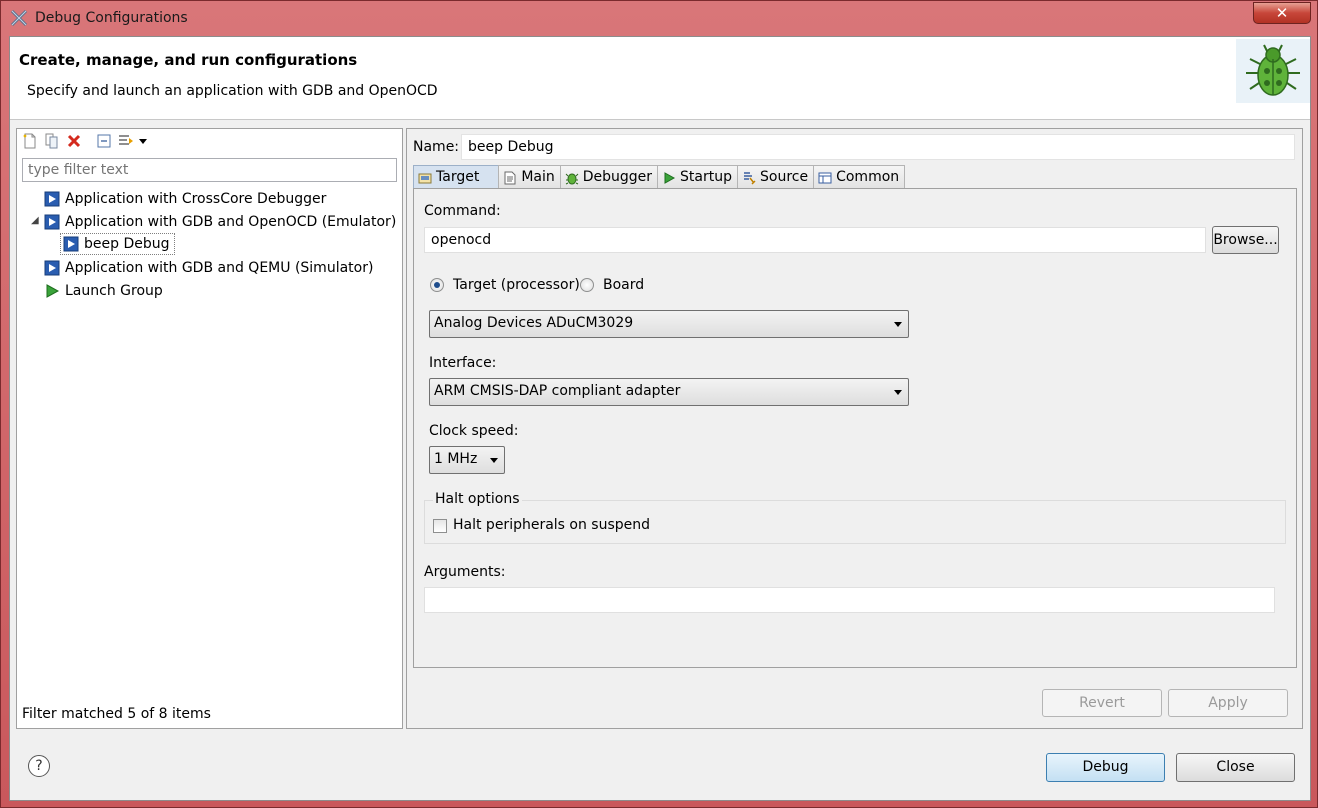 Image resolution: width=1318 pixels, height=808 pixels. What do you see at coordinates (462, 211) in the screenshot?
I see `command-label: Command:` at bounding box center [462, 211].